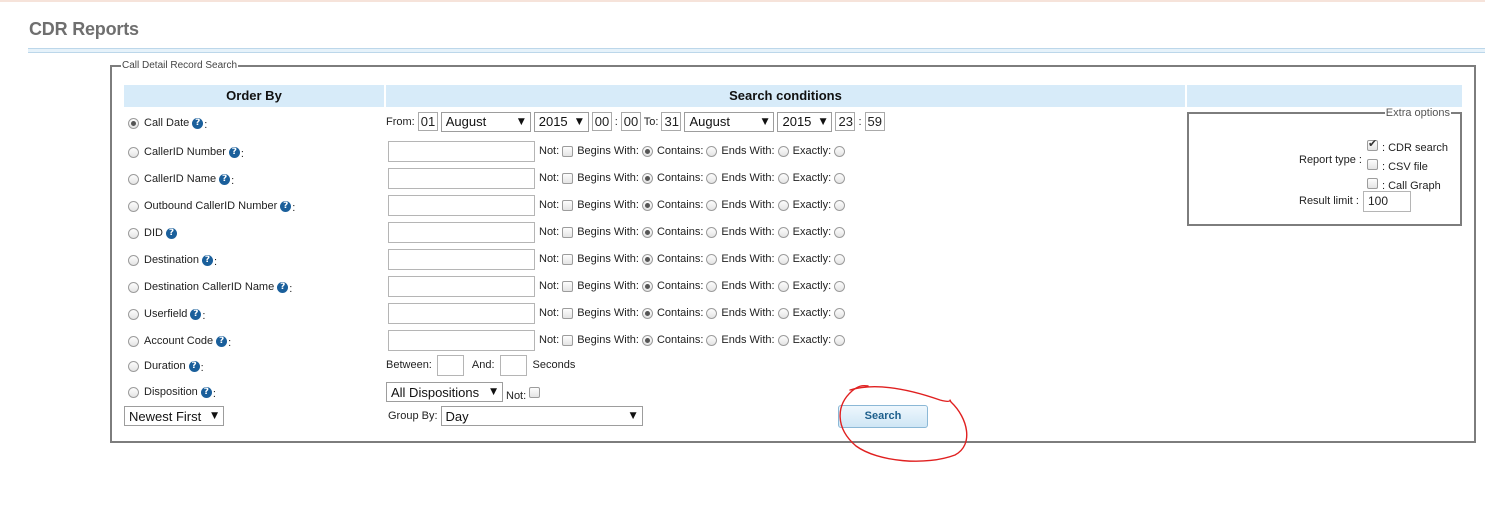 This screenshot has width=1485, height=526. Describe the element at coordinates (167, 123) in the screenshot. I see `order-call-date: Call Date ? :` at that location.